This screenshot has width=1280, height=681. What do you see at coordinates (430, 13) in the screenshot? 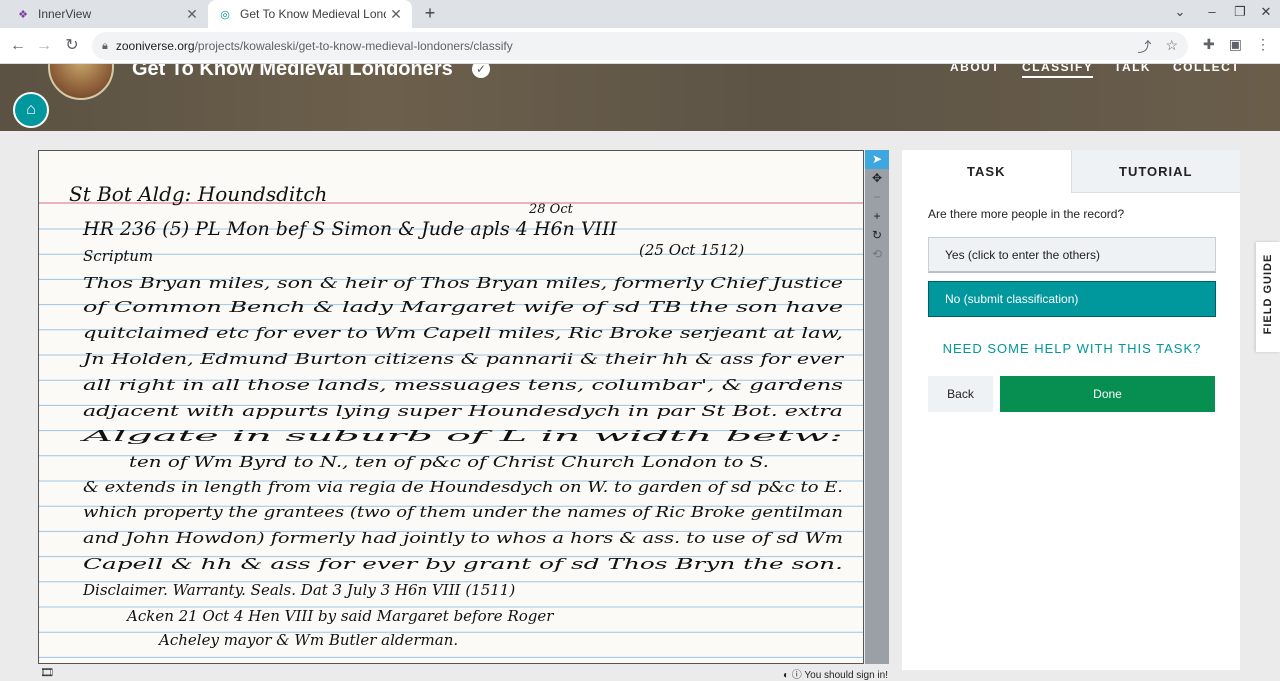
I see `new-tab-button: +` at bounding box center [430, 13].